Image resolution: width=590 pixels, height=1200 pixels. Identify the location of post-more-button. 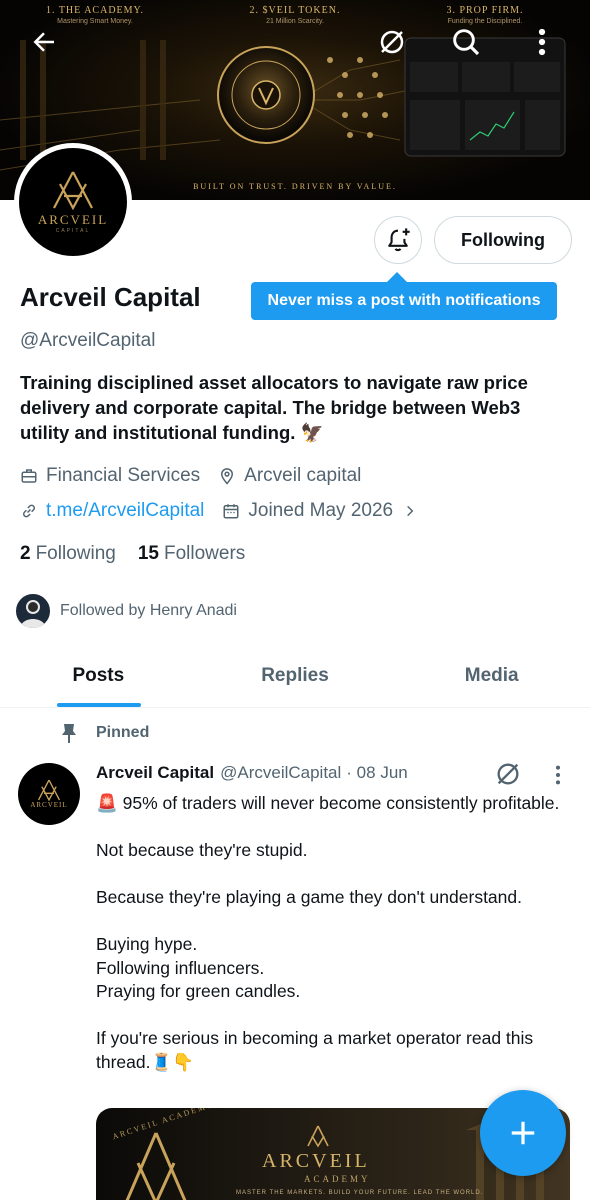
(558, 777).